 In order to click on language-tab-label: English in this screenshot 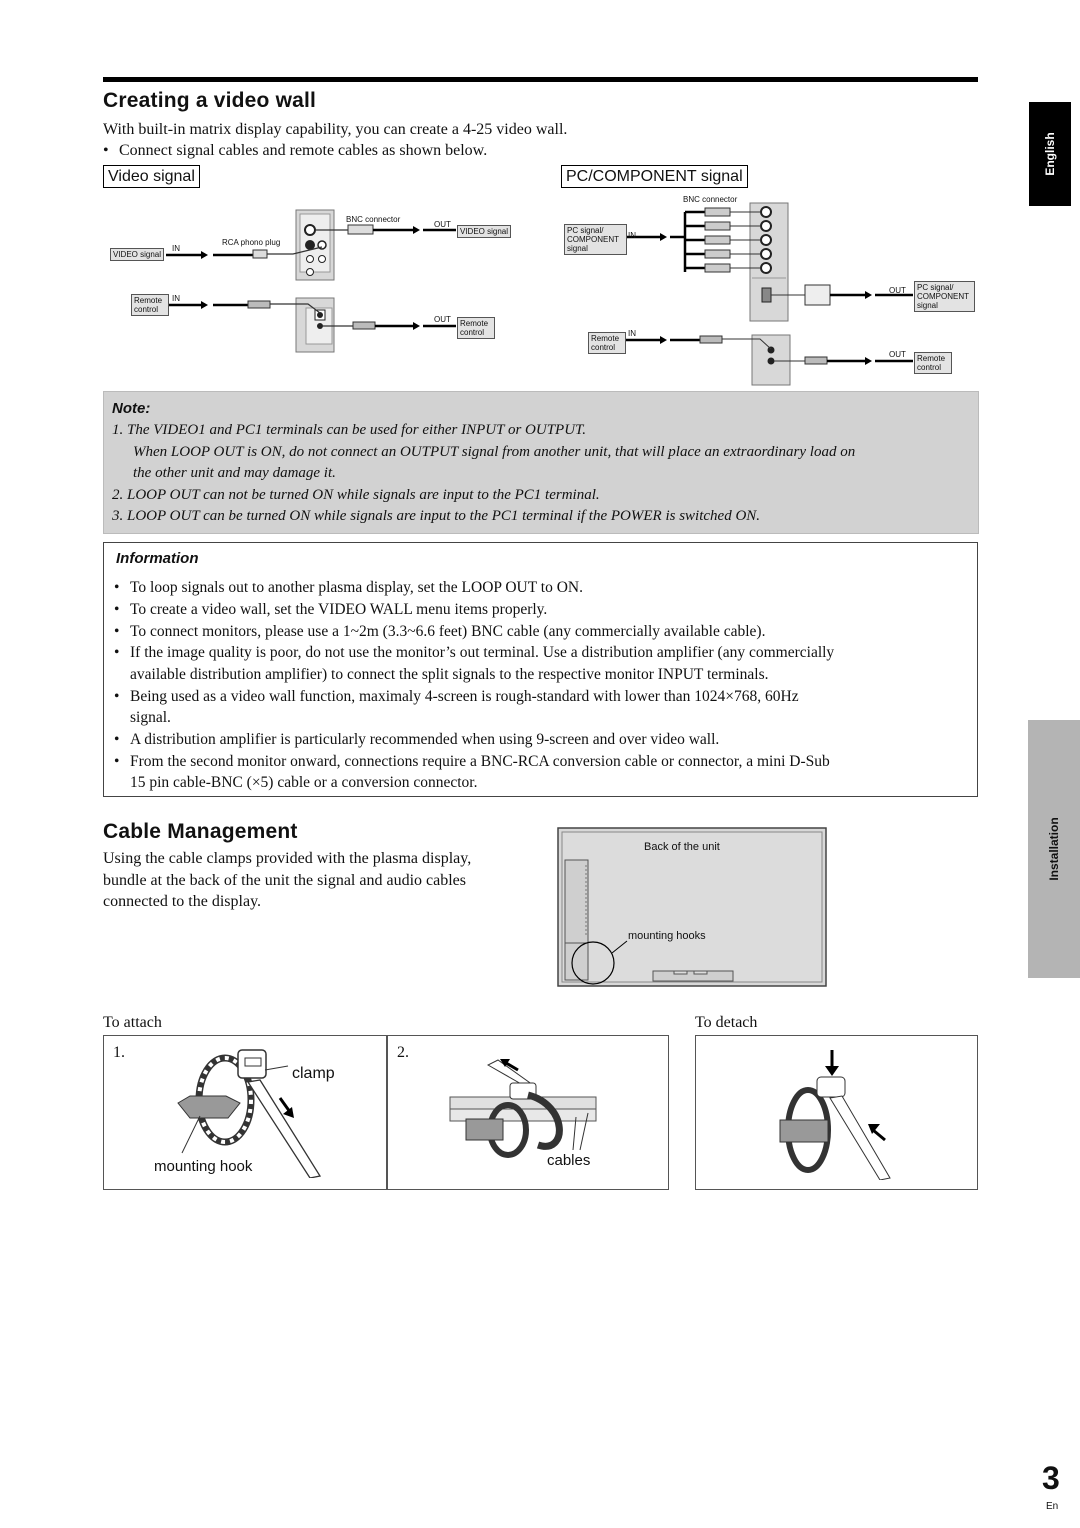, I will do `click(1050, 154)`.